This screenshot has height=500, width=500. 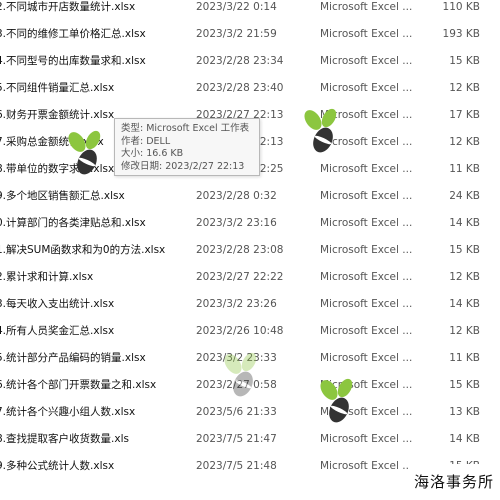 What do you see at coordinates (236, 466) in the screenshot?
I see `file-date: 2023/7/5 21:48` at bounding box center [236, 466].